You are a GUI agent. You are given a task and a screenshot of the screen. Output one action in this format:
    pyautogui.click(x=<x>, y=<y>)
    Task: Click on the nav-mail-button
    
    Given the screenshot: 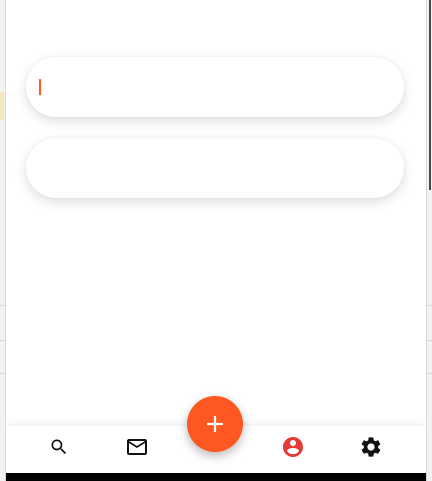 What is the action you would take?
    pyautogui.click(x=137, y=449)
    